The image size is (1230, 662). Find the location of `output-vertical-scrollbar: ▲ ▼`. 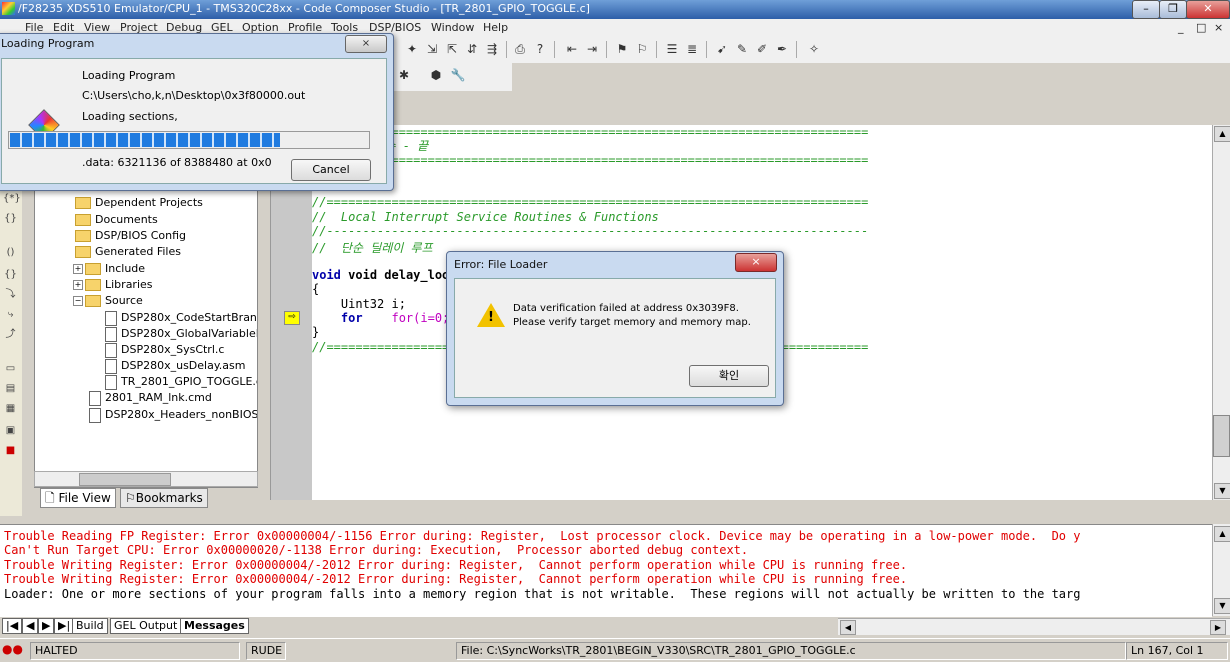

output-vertical-scrollbar: ▲ ▼ is located at coordinates (1221, 570).